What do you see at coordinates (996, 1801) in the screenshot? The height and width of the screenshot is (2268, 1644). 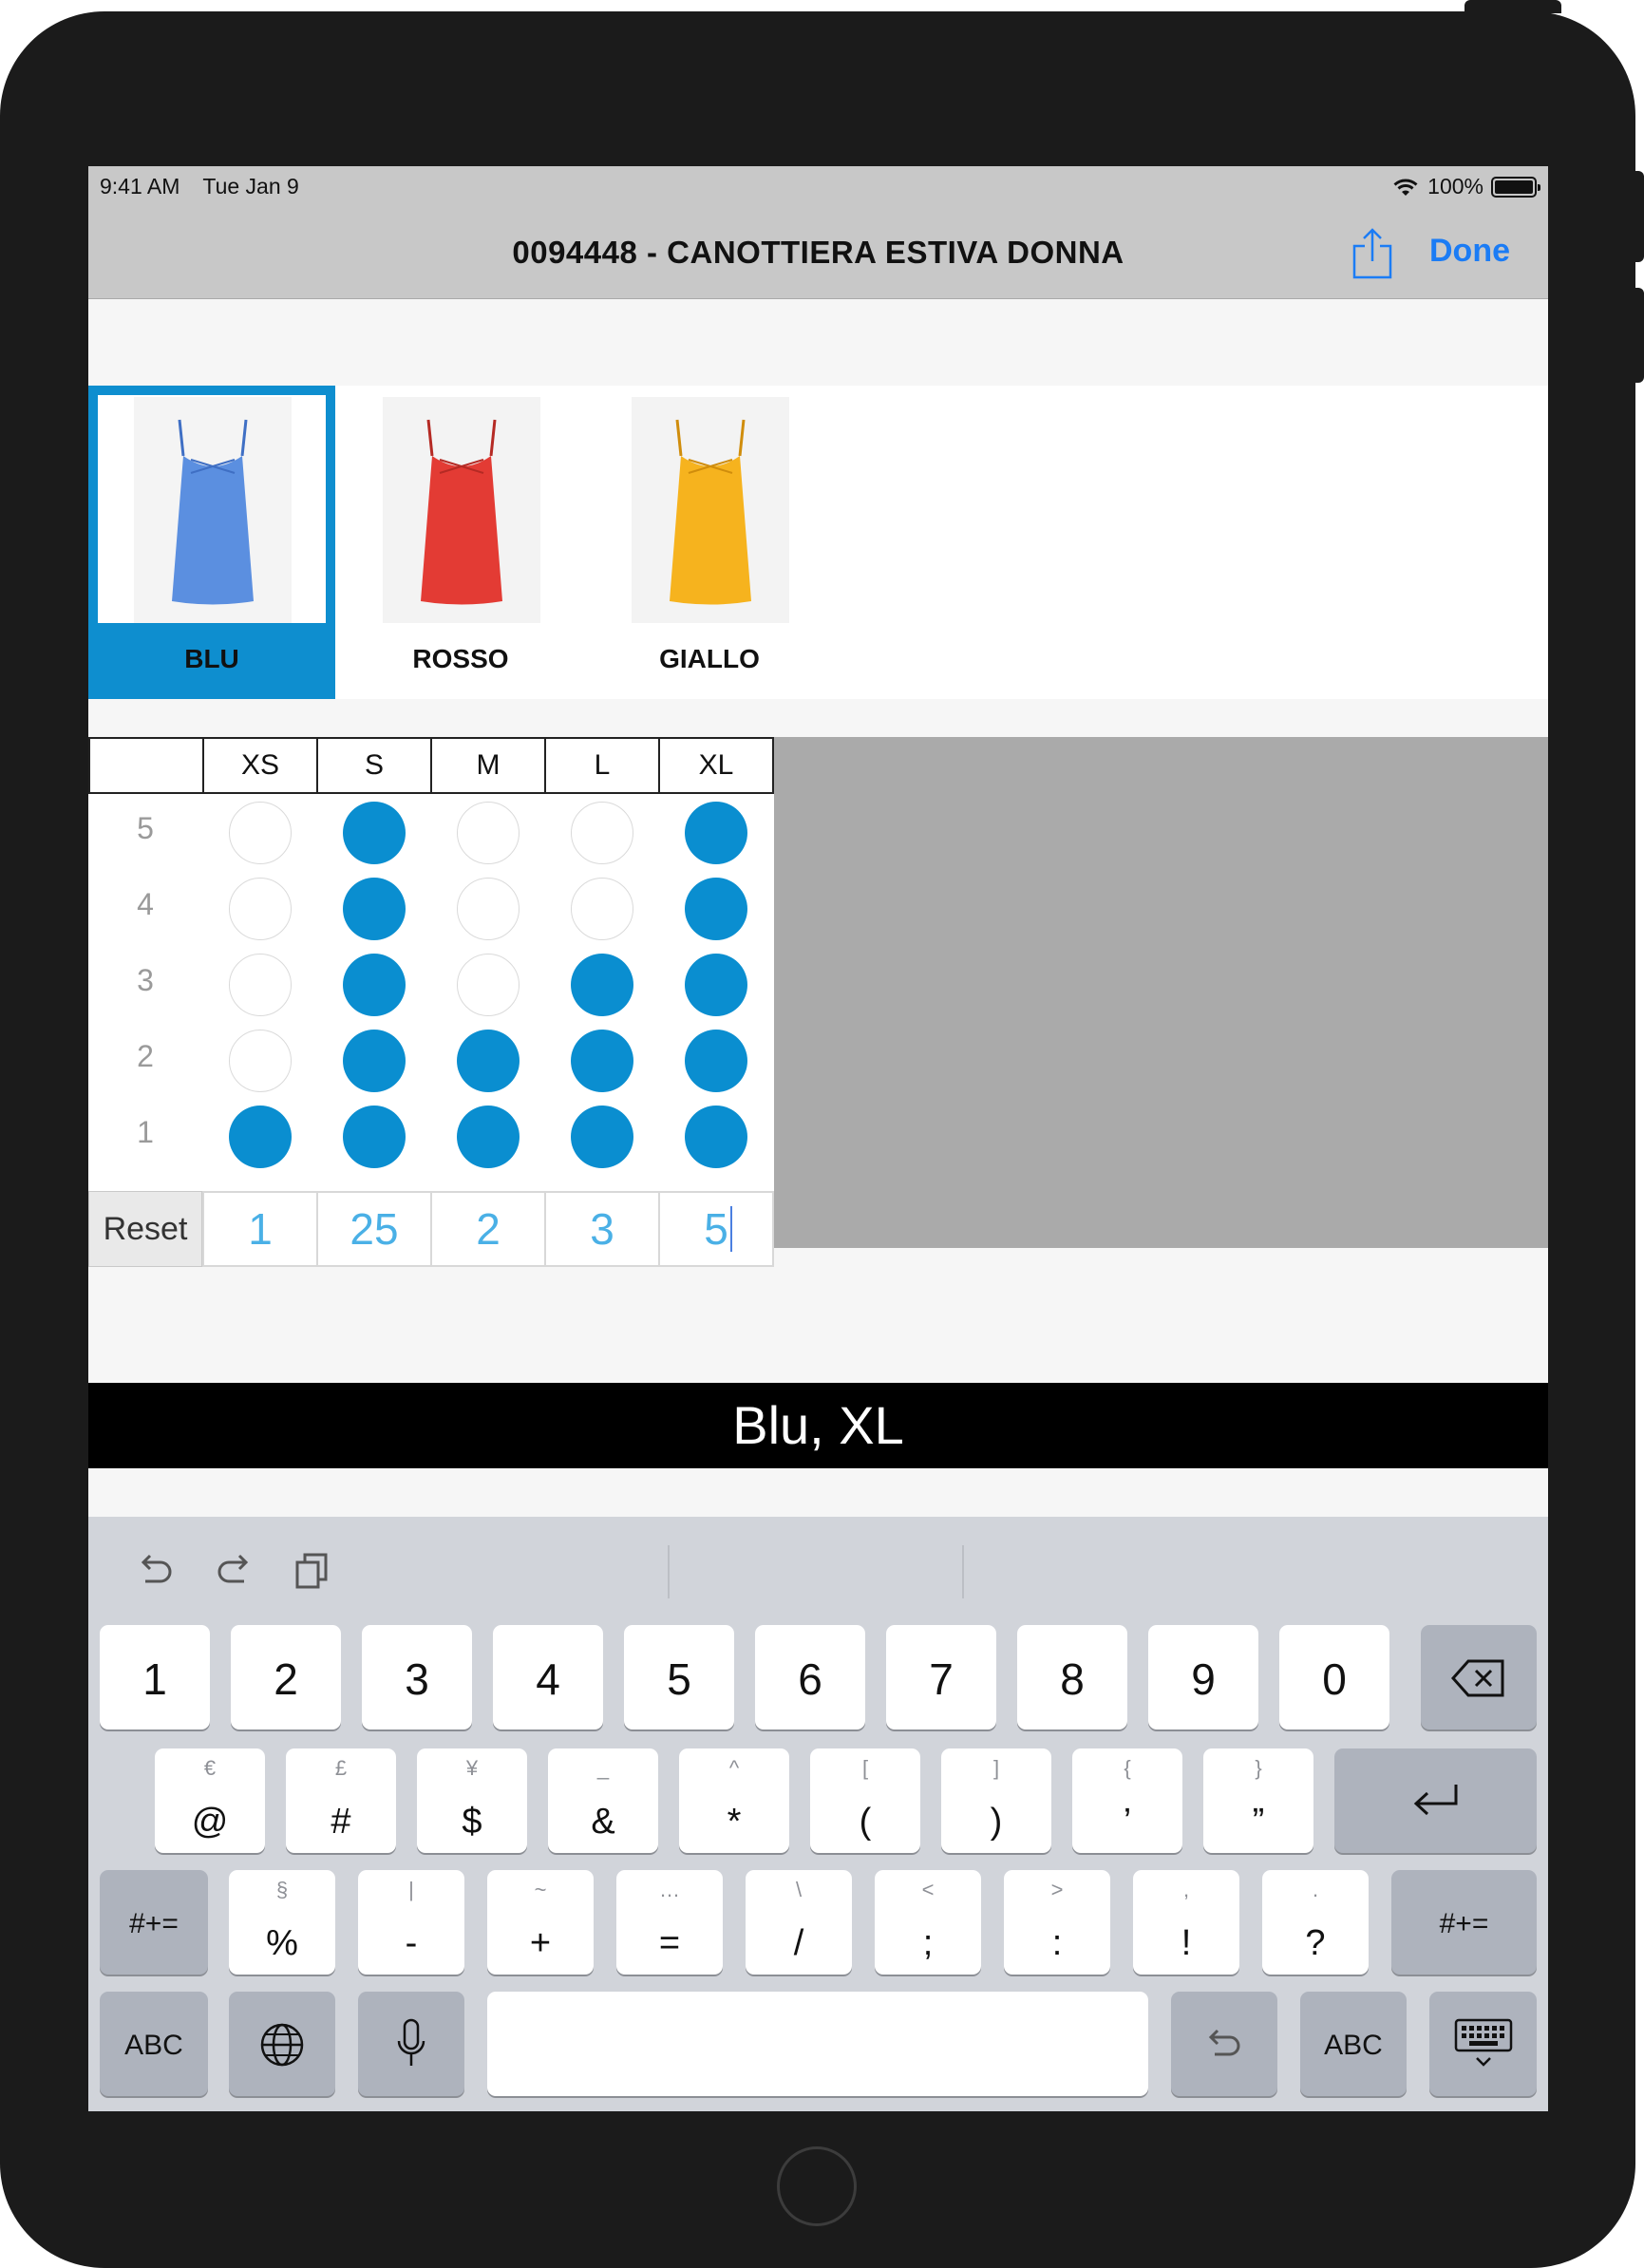 I see `key-symbol: ])` at bounding box center [996, 1801].